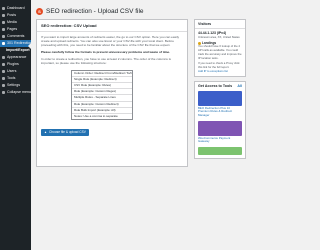 Image resolution: width=320 pixels, height=250 pixels. What do you see at coordinates (140, 2) in the screenshot?
I see `admin-topbar` at bounding box center [140, 2].